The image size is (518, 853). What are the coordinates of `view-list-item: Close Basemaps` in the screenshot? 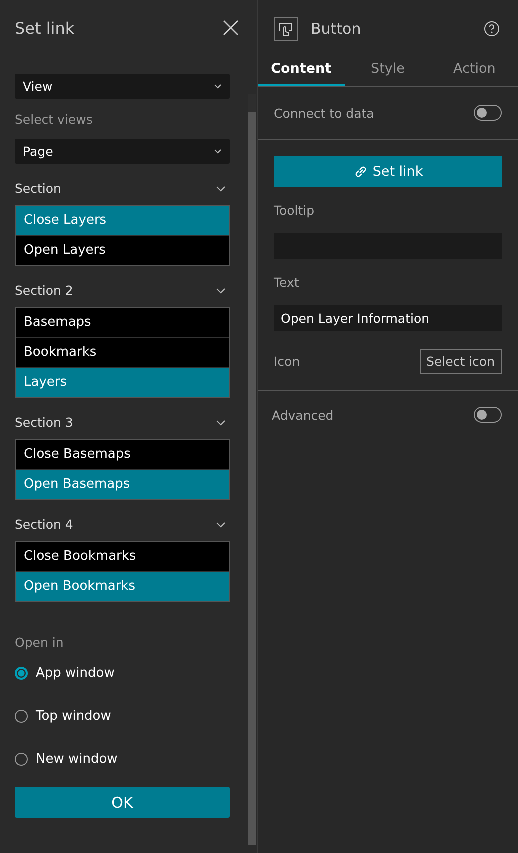 It's located at (122, 454).